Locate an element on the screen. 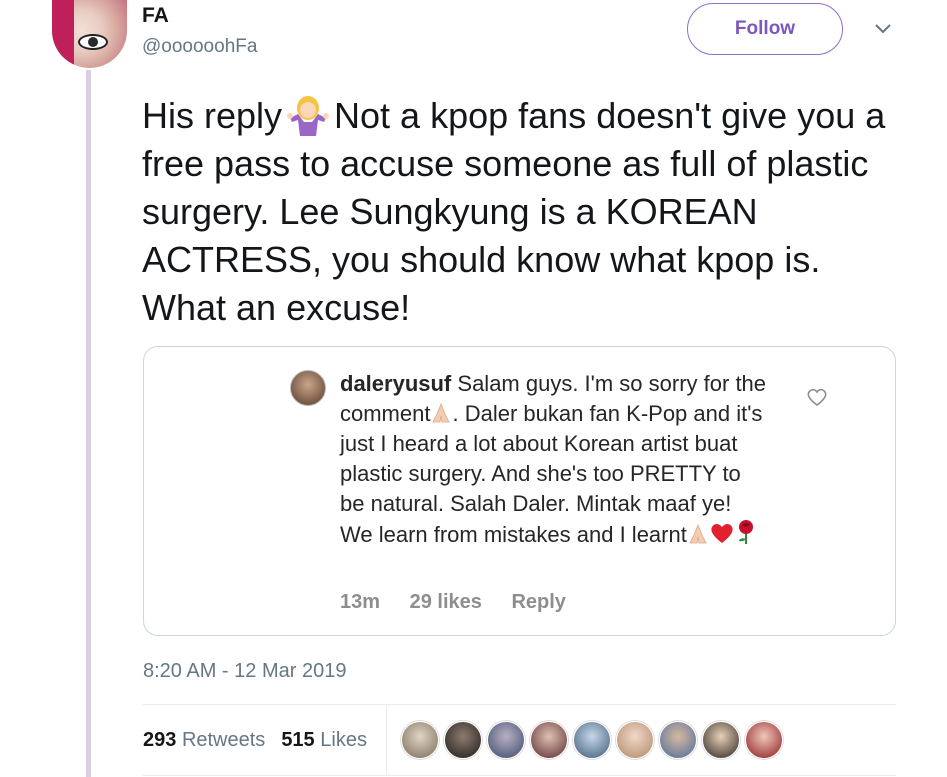 The image size is (947, 777). tweet-timestamp: 8:20 AM - 12 Mar 2019 is located at coordinates (244, 671).